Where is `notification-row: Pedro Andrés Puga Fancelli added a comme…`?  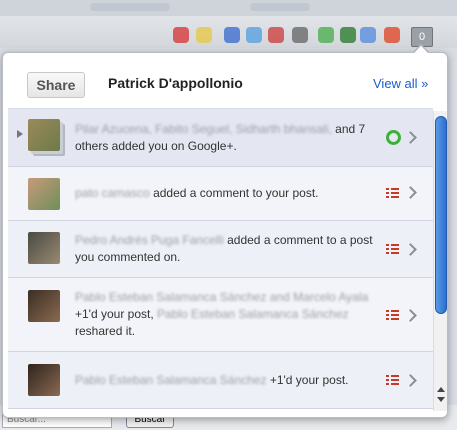 notification-row: Pedro Andrés Puga Fancelli added a comme… is located at coordinates (220, 249).